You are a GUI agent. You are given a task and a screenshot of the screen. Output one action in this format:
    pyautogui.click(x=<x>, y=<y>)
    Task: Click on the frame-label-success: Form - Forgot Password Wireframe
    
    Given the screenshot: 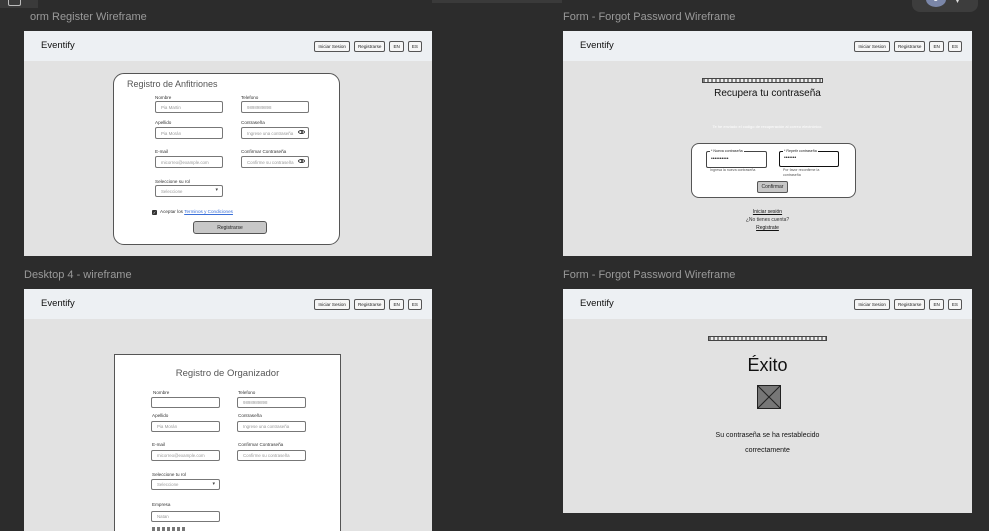 What is the action you would take?
    pyautogui.click(x=649, y=275)
    